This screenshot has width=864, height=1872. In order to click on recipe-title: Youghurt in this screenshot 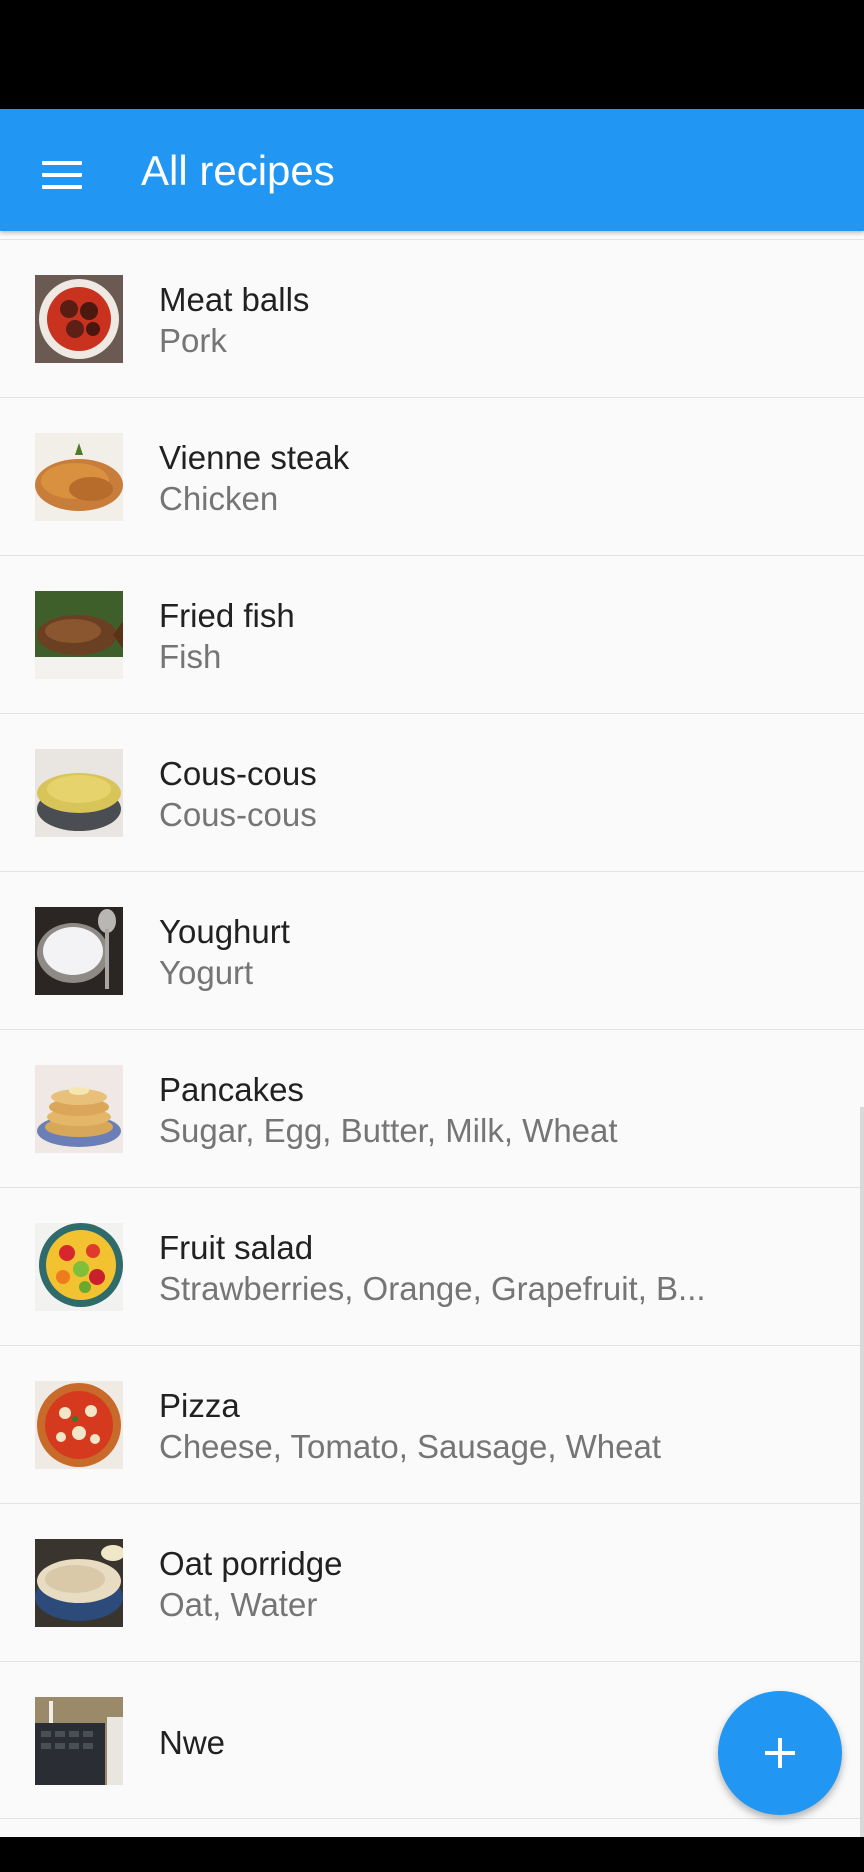, I will do `click(224, 931)`.